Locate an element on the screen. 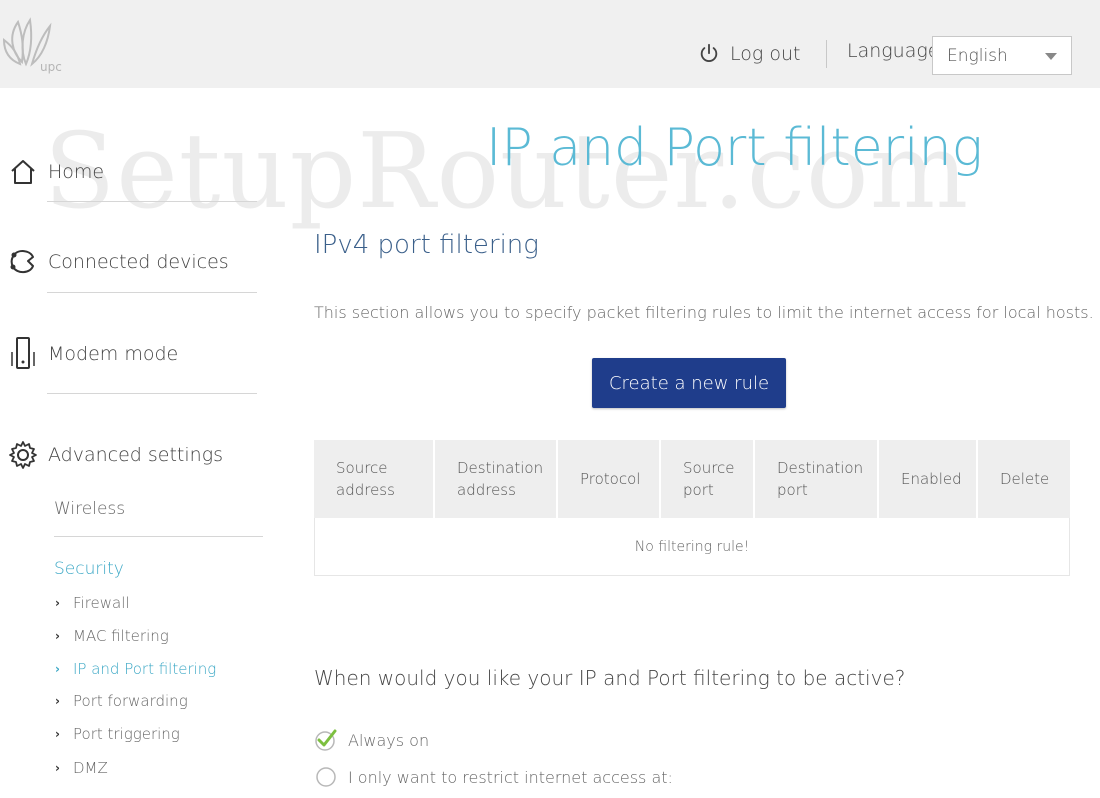 The image size is (1100, 798). option-always-on: Always on is located at coordinates (371, 740).